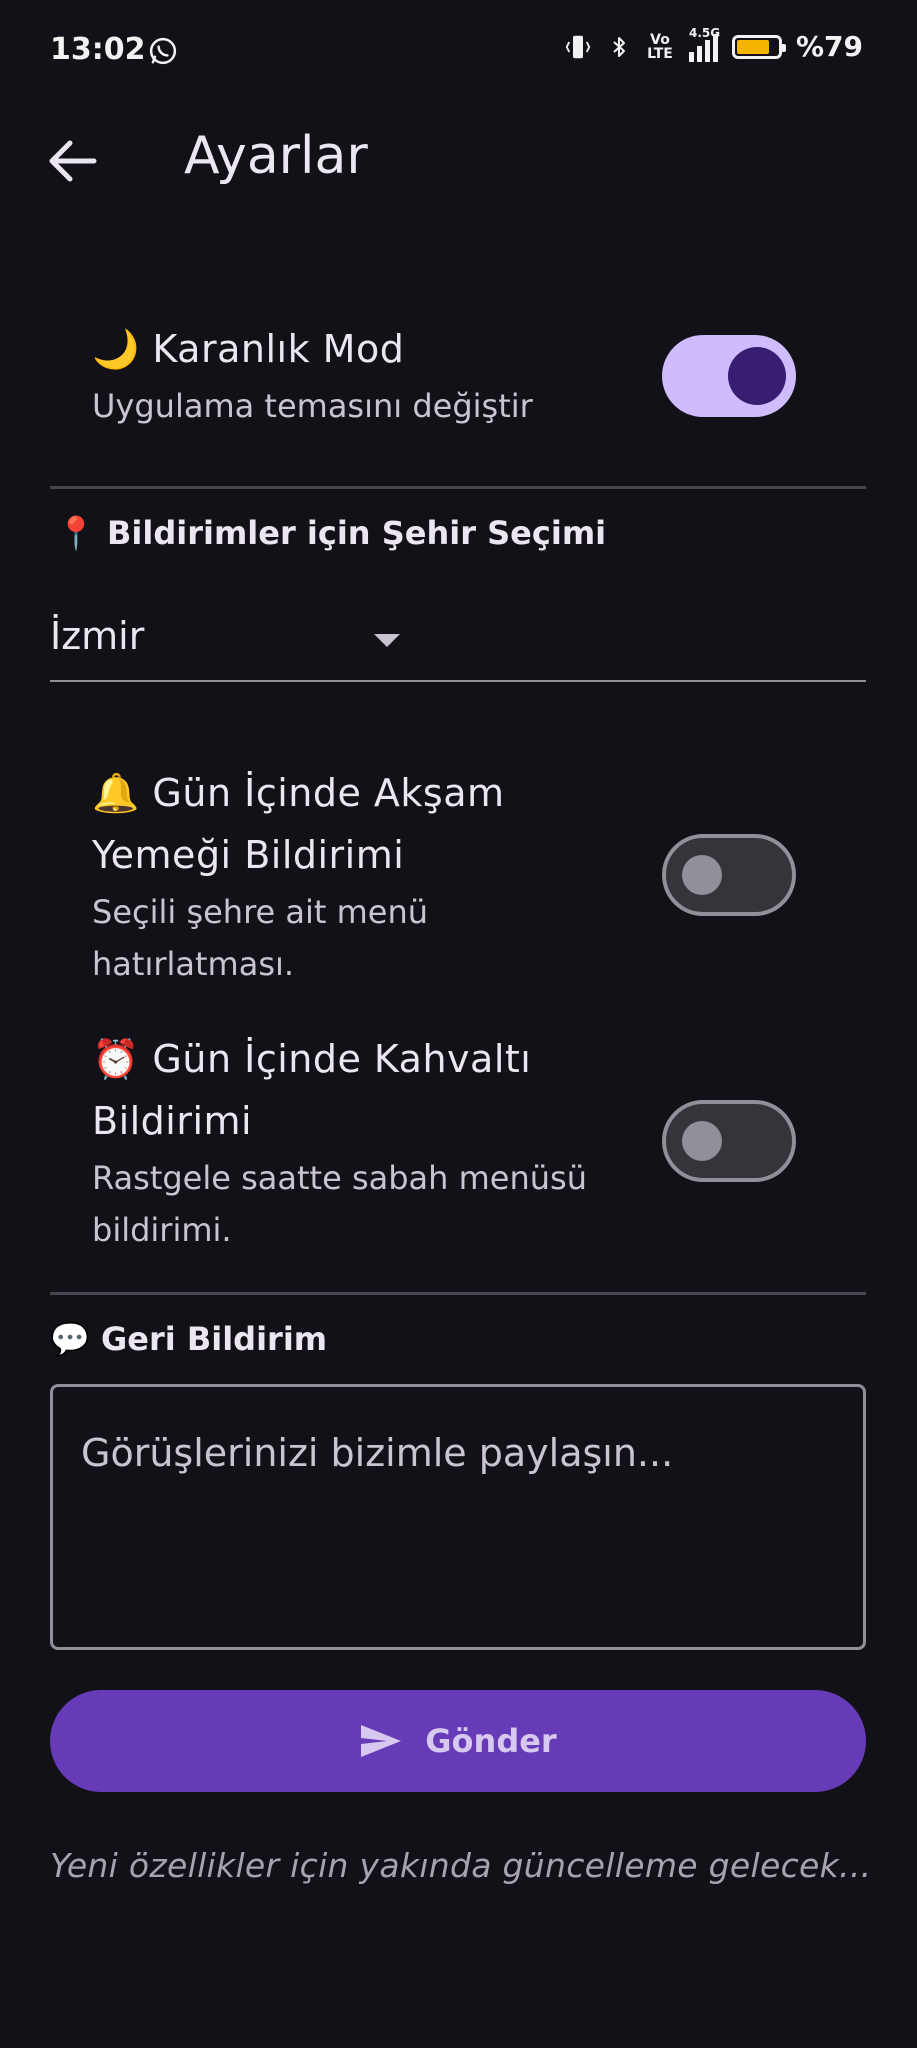 Image resolution: width=917 pixels, height=2048 pixels. Describe the element at coordinates (387, 640) in the screenshot. I see `dropdown-arrow-icon` at that location.